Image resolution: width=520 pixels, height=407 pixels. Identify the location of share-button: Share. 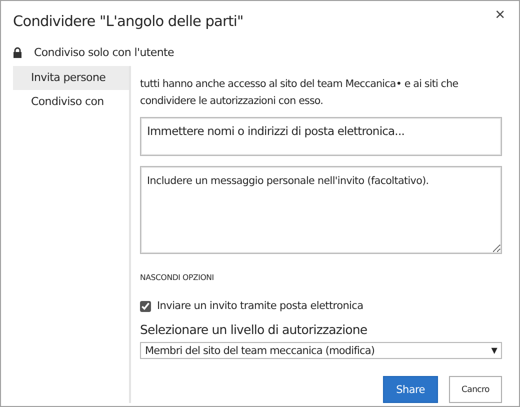
(410, 389).